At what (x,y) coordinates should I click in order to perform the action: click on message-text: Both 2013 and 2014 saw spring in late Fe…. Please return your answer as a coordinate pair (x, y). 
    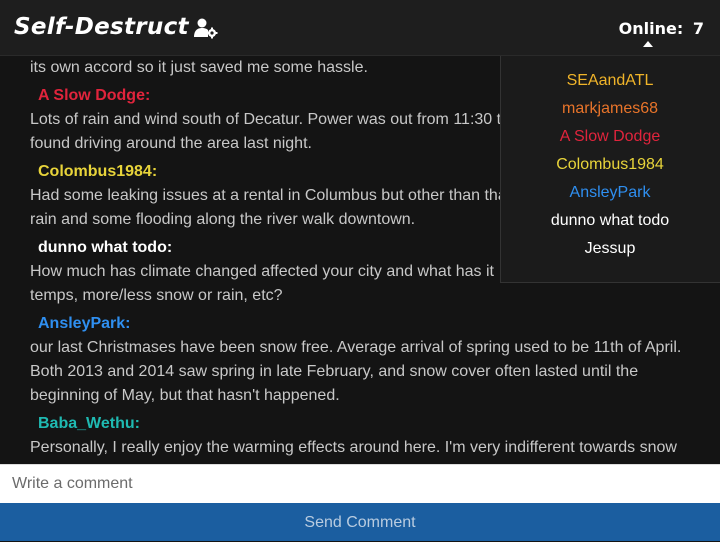
    Looking at the image, I should click on (334, 371).